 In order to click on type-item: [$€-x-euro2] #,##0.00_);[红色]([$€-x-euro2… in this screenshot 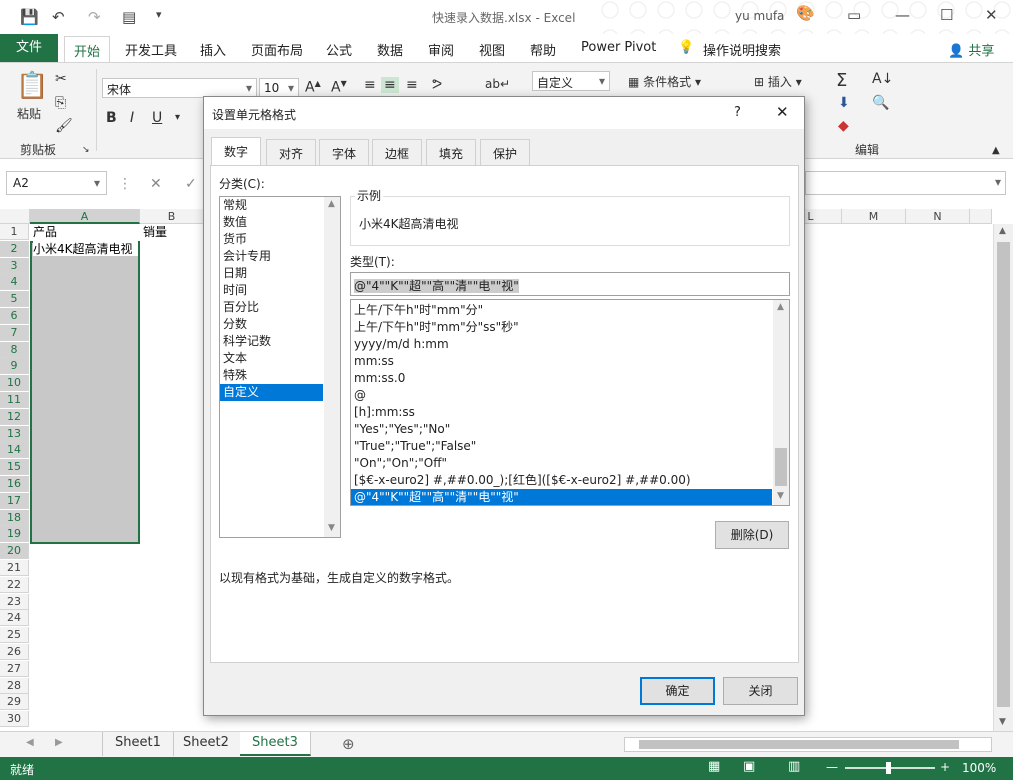, I will do `click(561, 480)`.